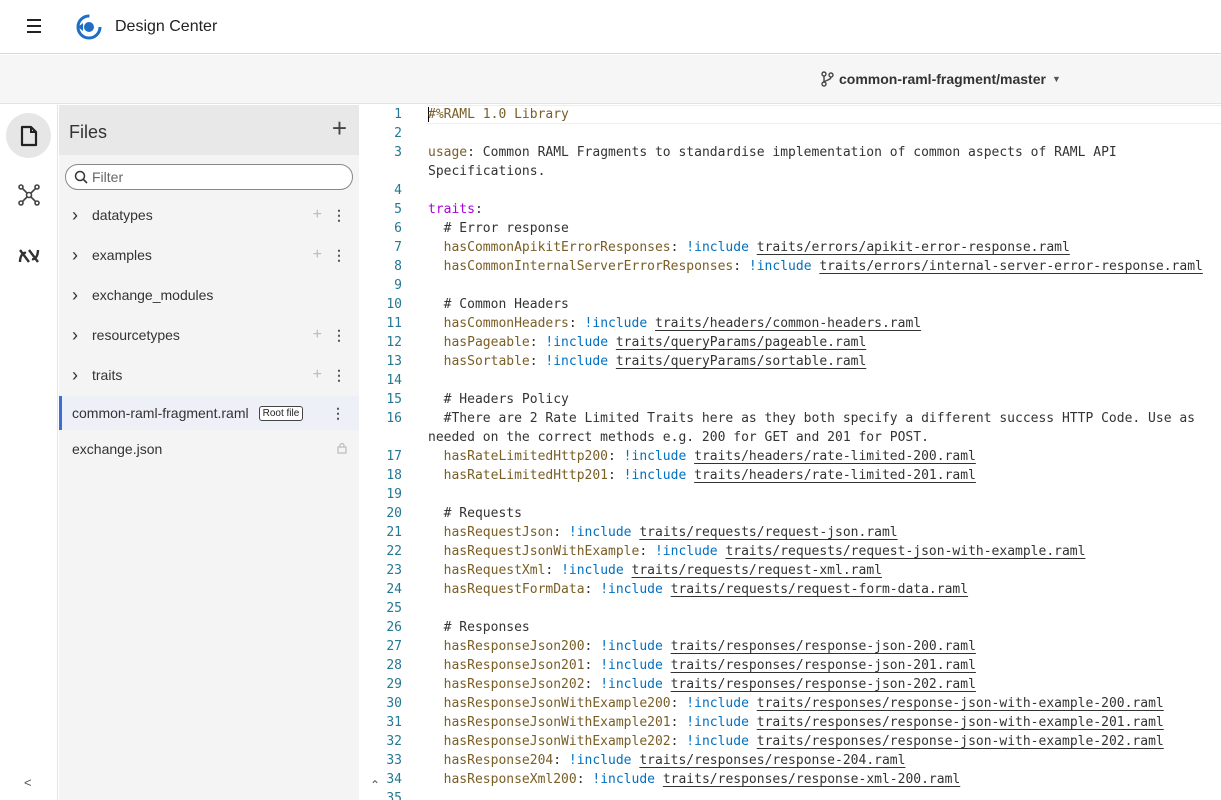  I want to click on code-token: hasPageable, so click(479, 342).